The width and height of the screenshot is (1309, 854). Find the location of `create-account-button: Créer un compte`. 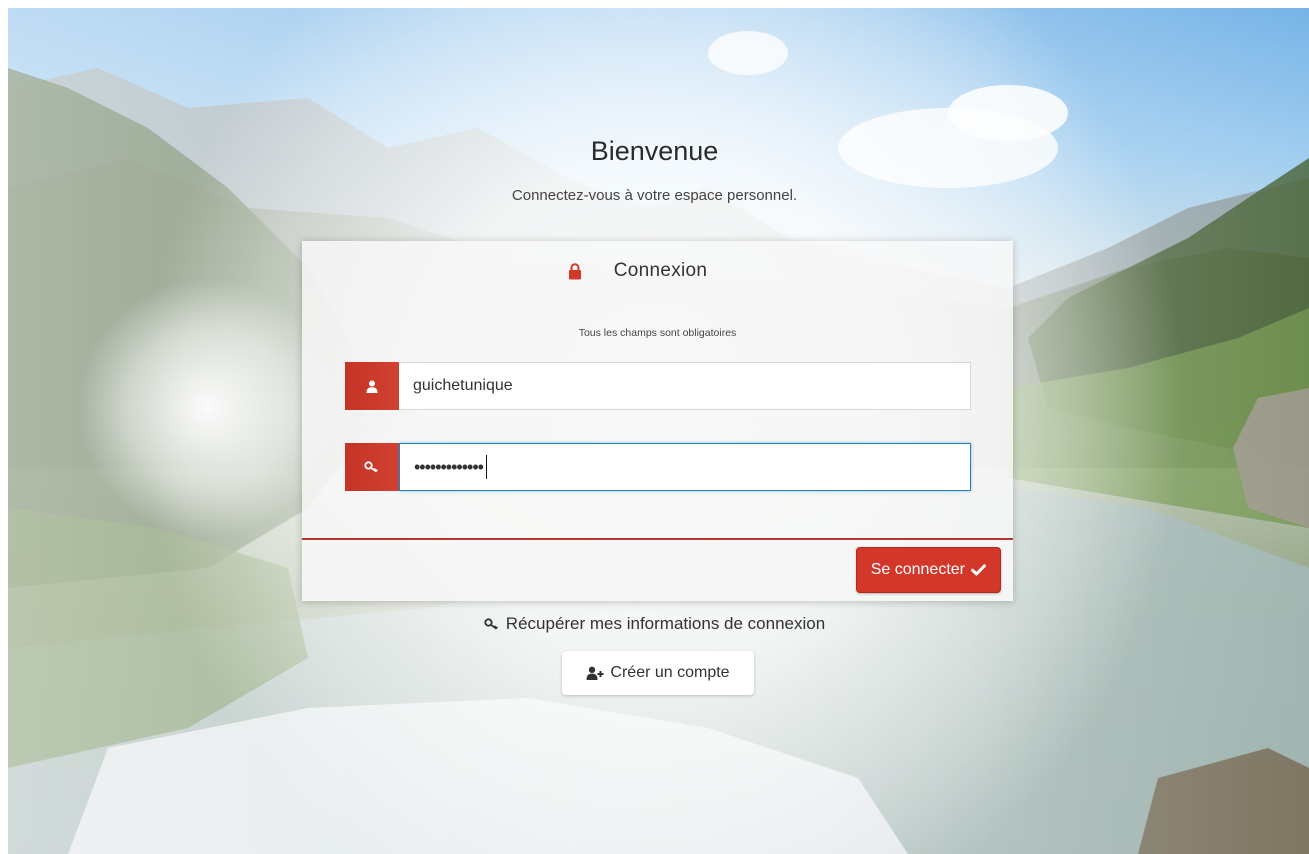

create-account-button: Créer un compte is located at coordinates (658, 673).